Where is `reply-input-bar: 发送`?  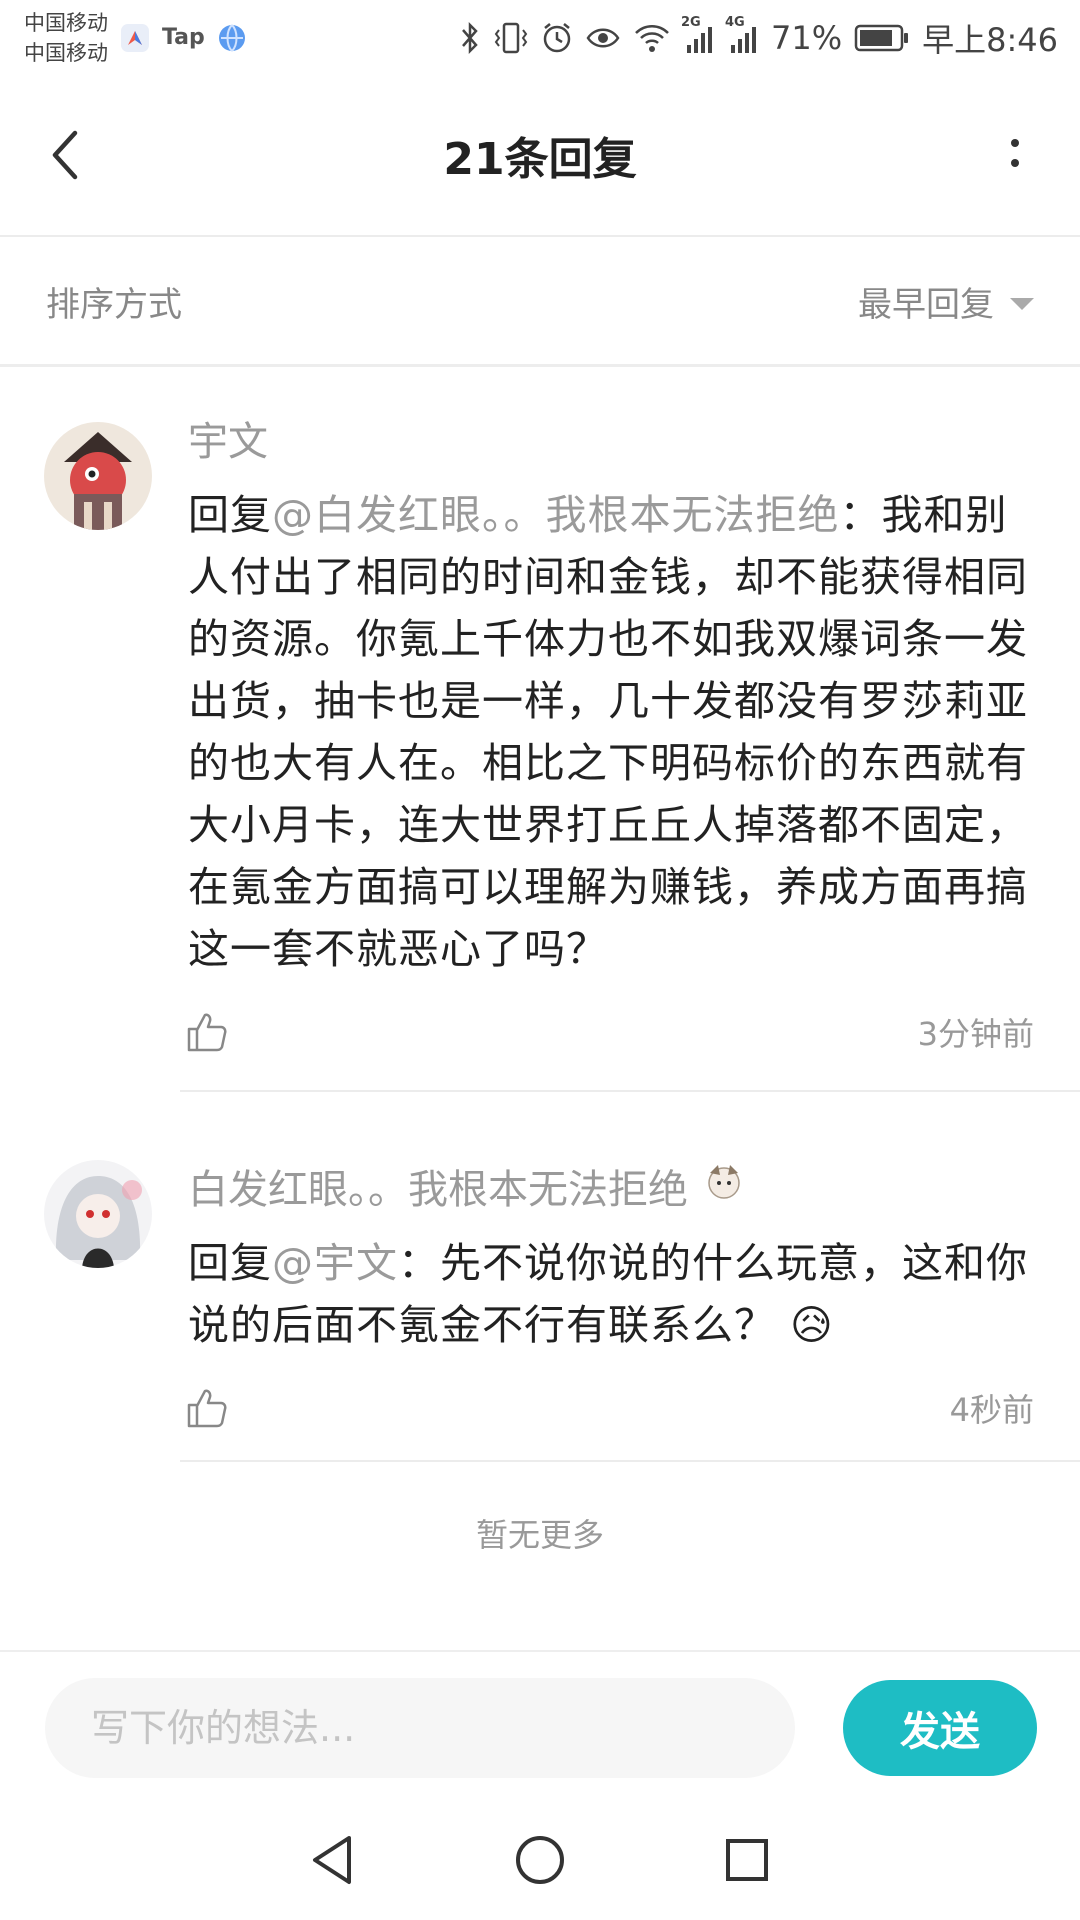
reply-input-bar: 发送 is located at coordinates (540, 1725).